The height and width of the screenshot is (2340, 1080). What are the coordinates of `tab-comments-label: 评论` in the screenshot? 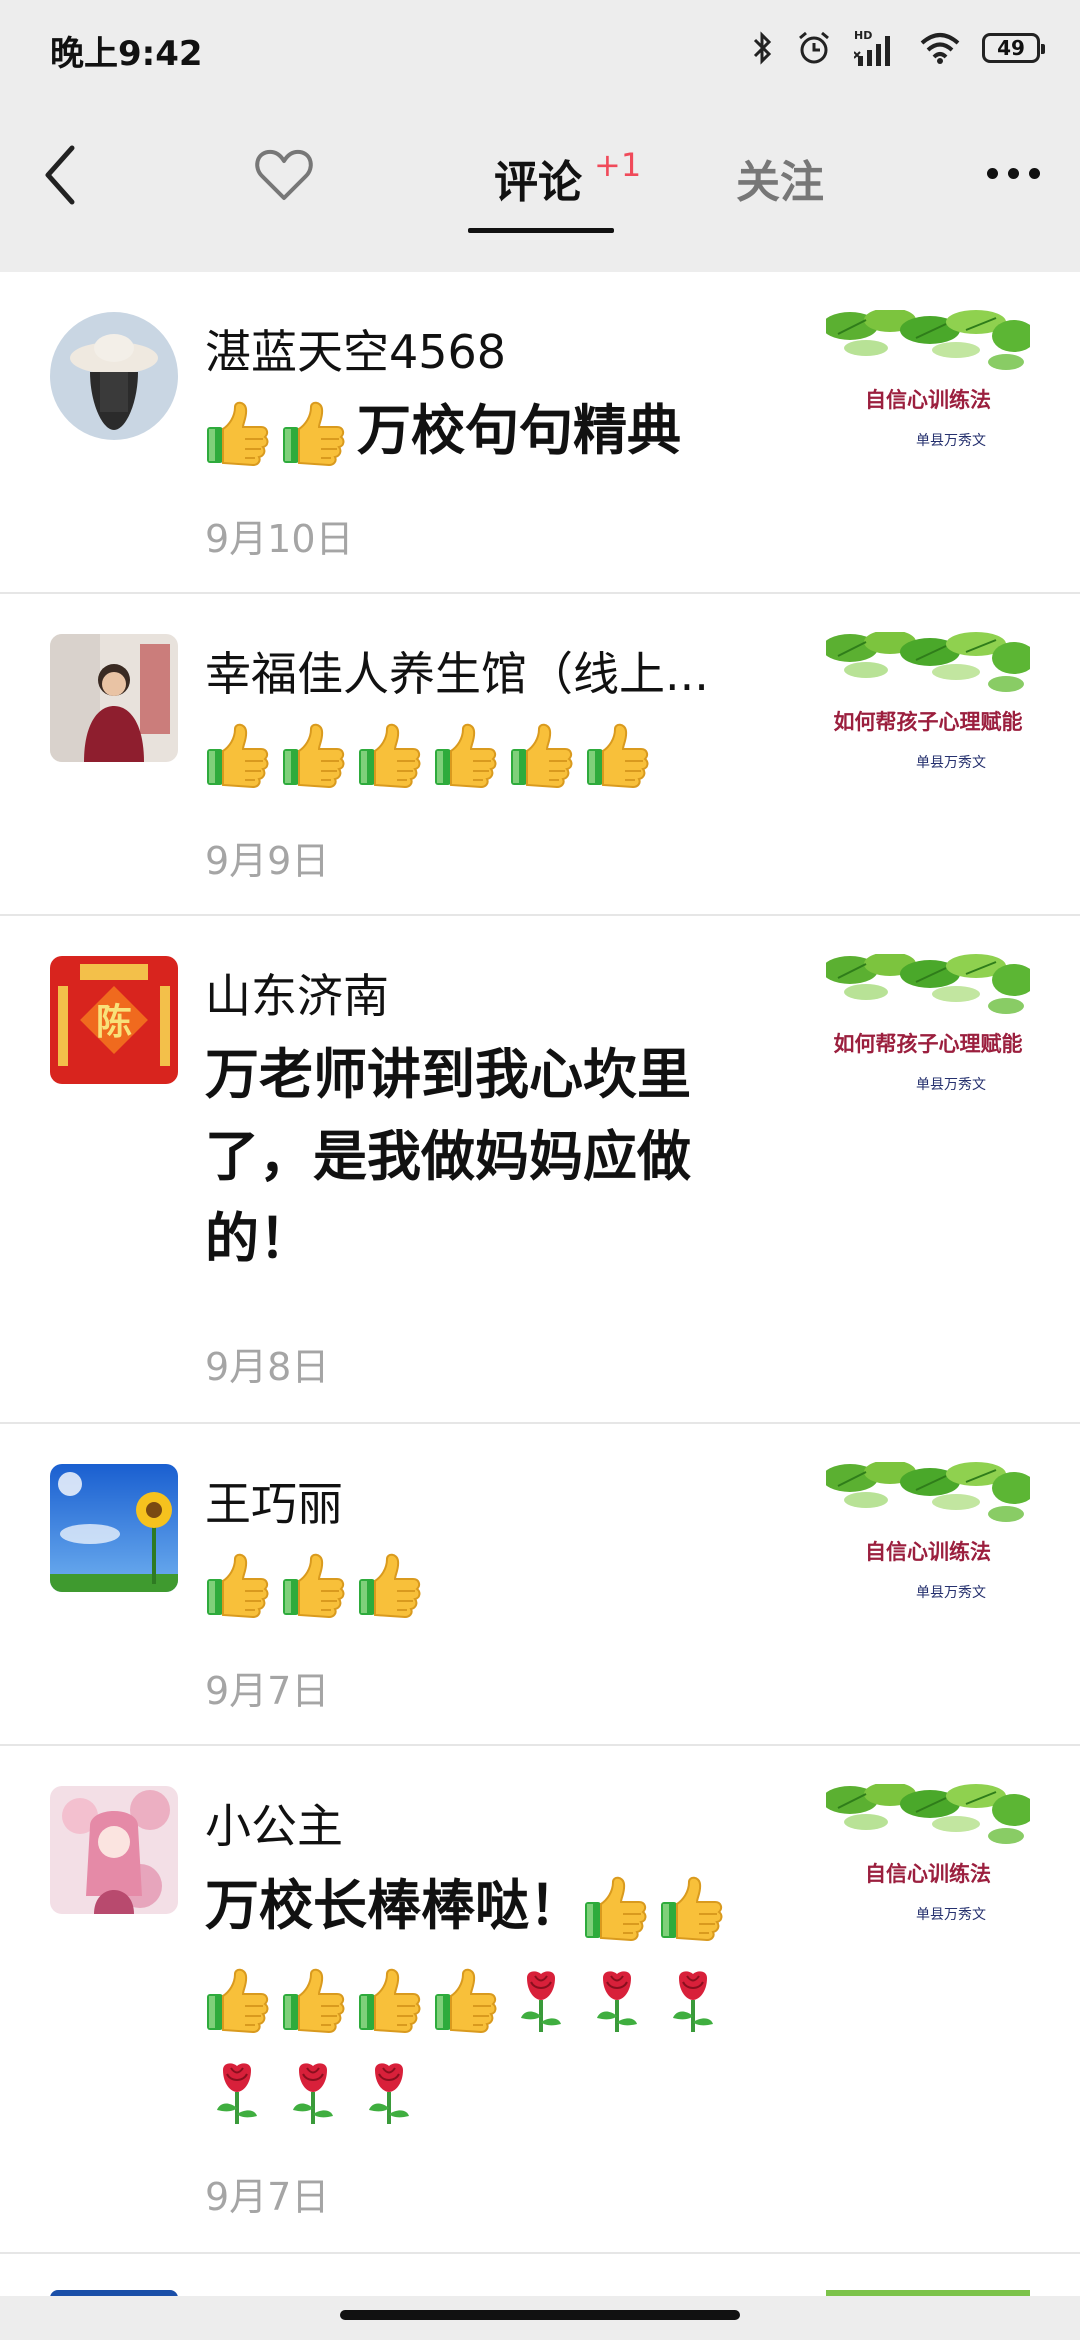 It's located at (538, 182).